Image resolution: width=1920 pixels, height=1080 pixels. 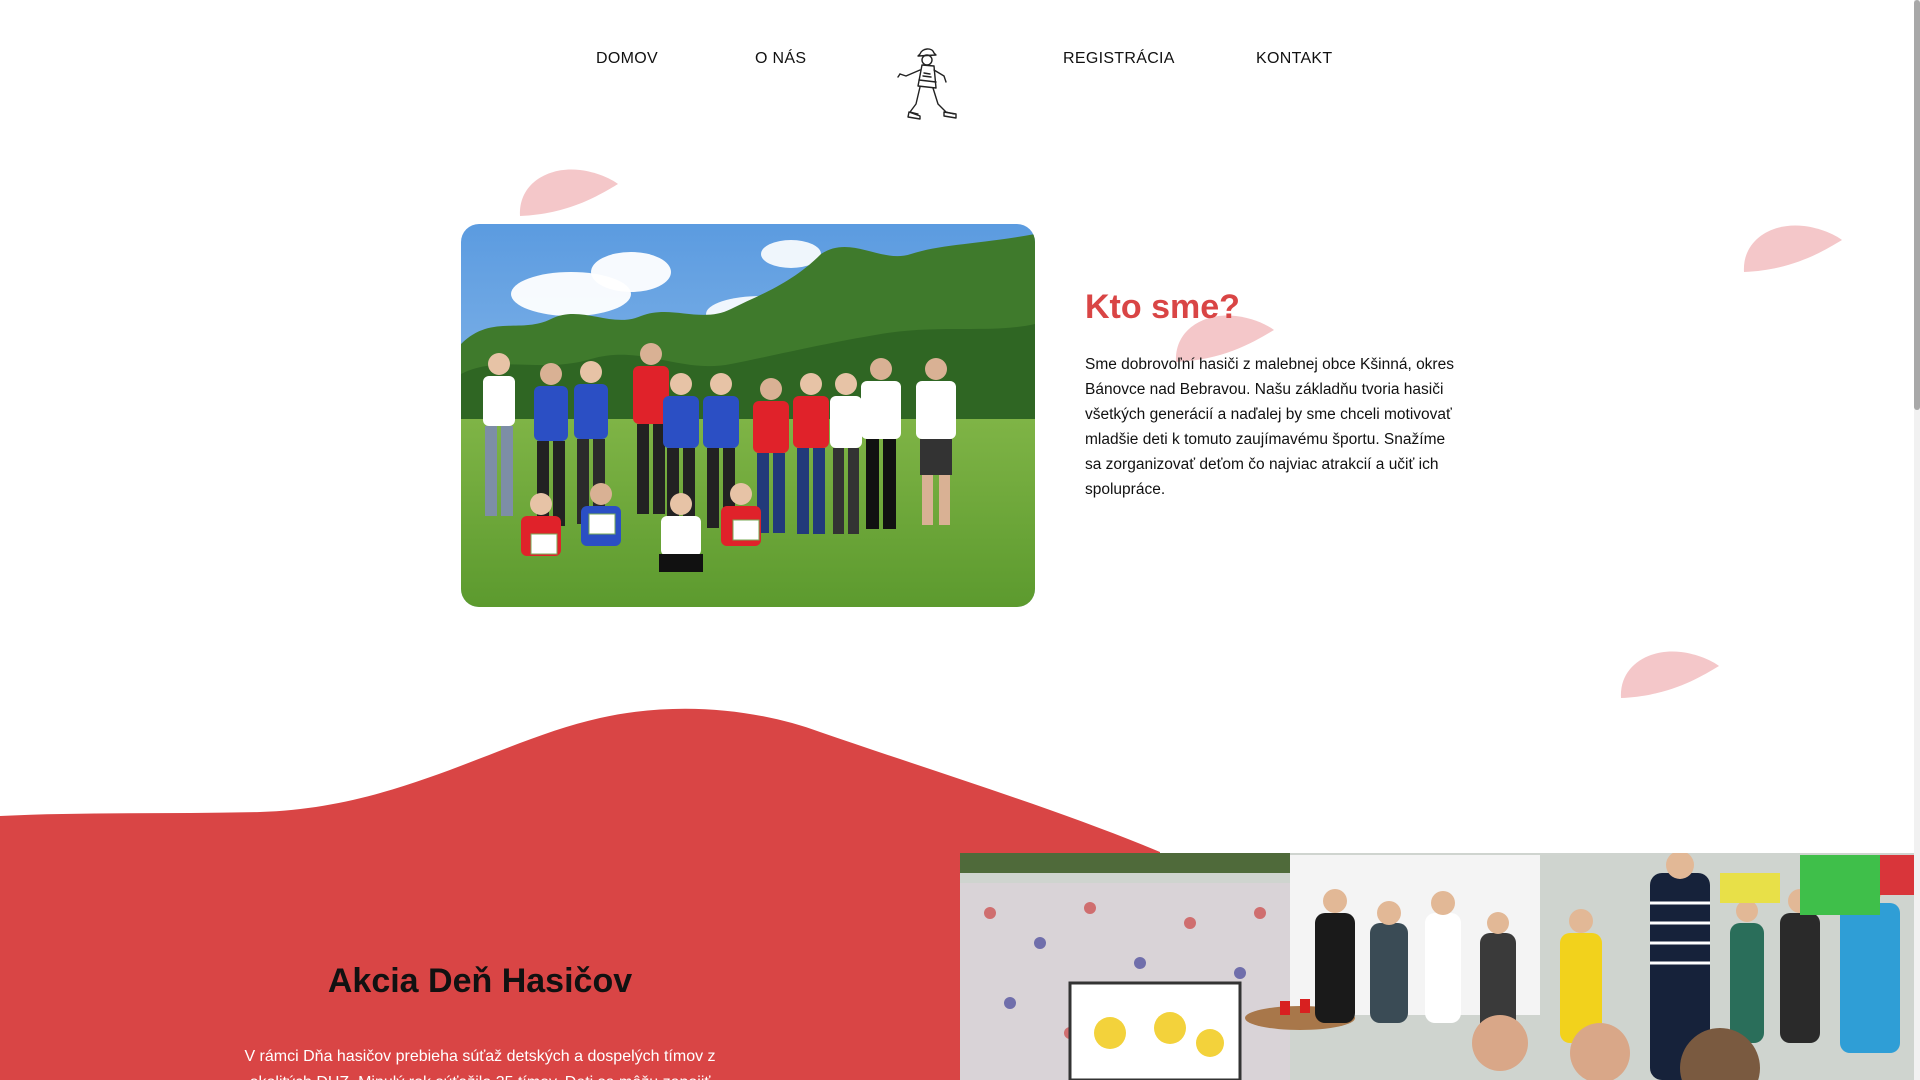 I want to click on nav-registracia: REGISTRÁCIA, so click(x=1119, y=59).